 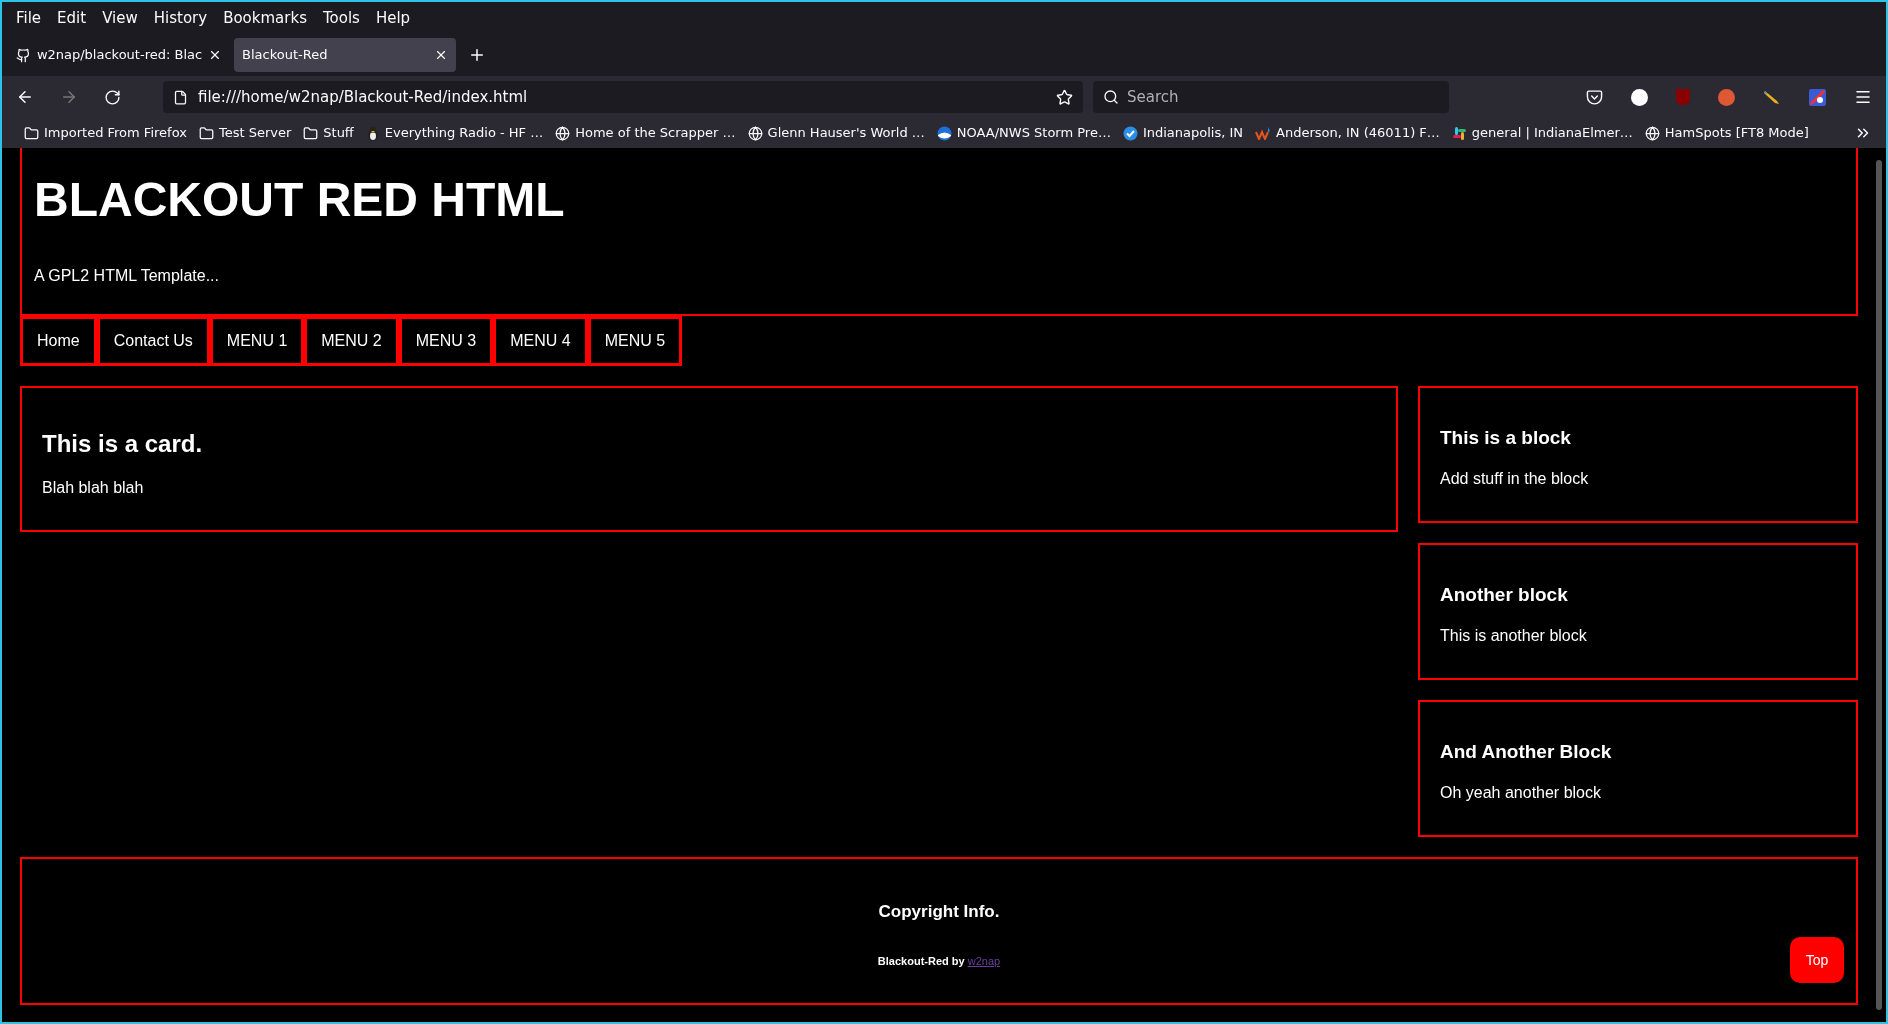 I want to click on bookmark-item: Test Server, so click(x=245, y=133).